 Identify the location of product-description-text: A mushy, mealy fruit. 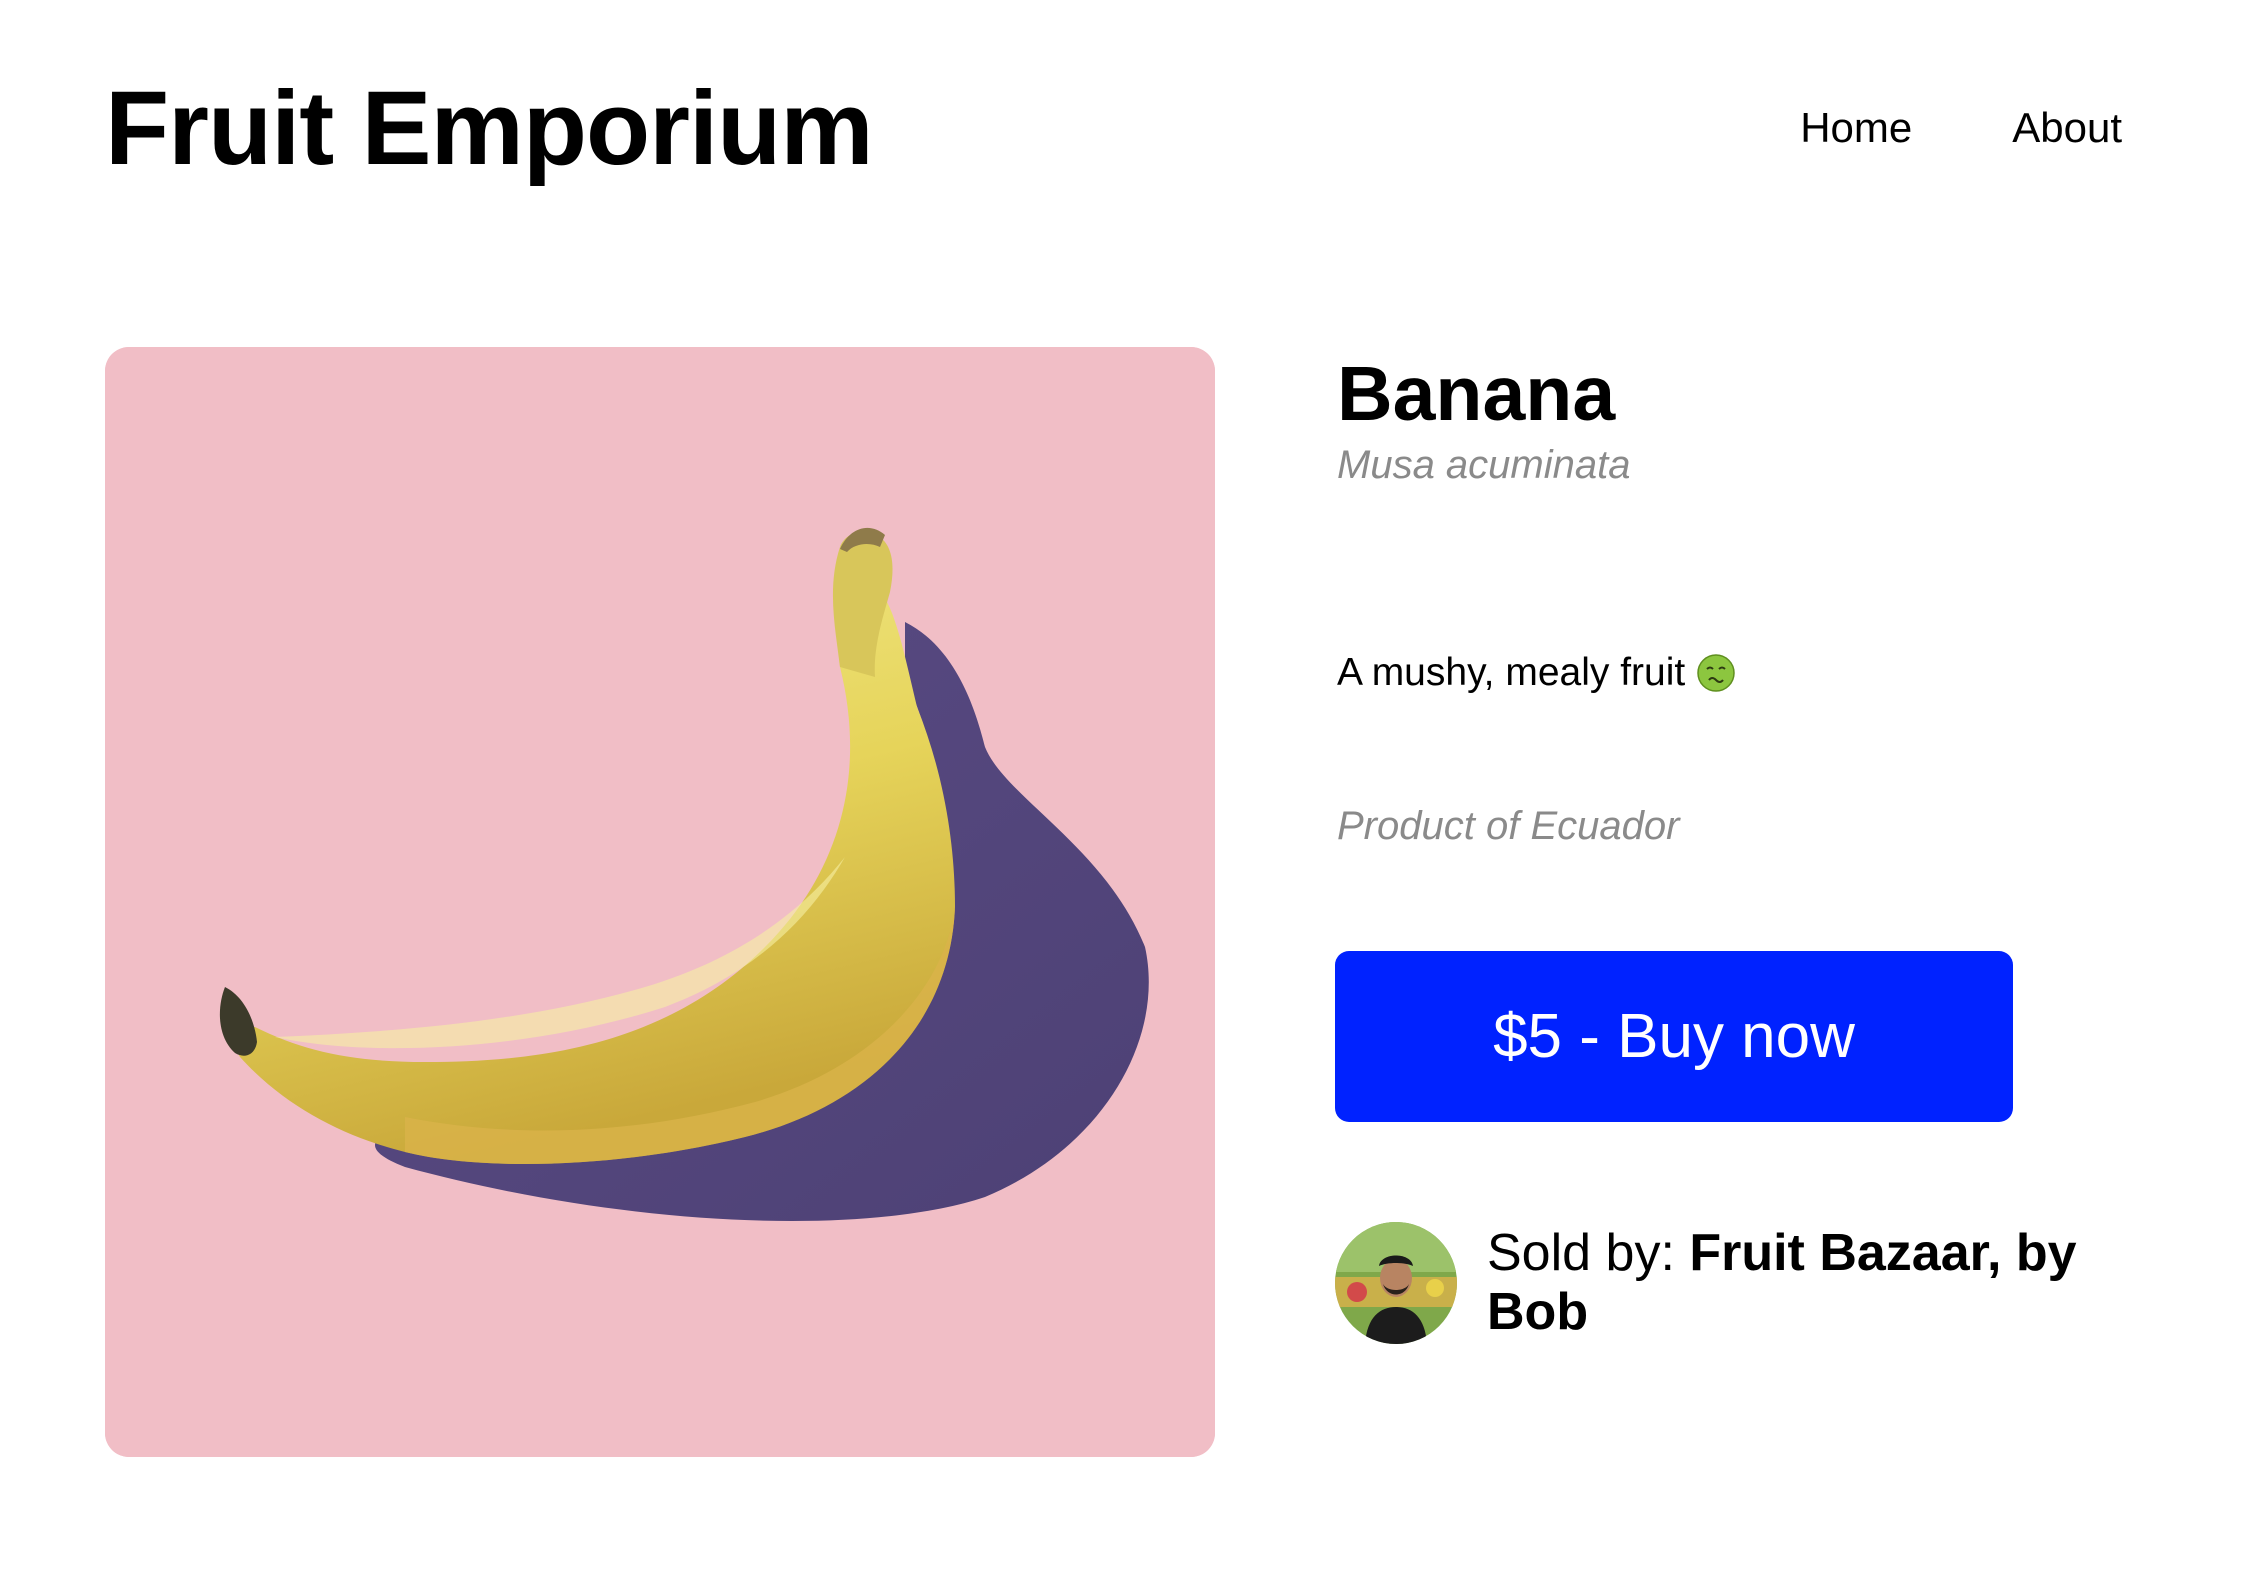
(1511, 672).